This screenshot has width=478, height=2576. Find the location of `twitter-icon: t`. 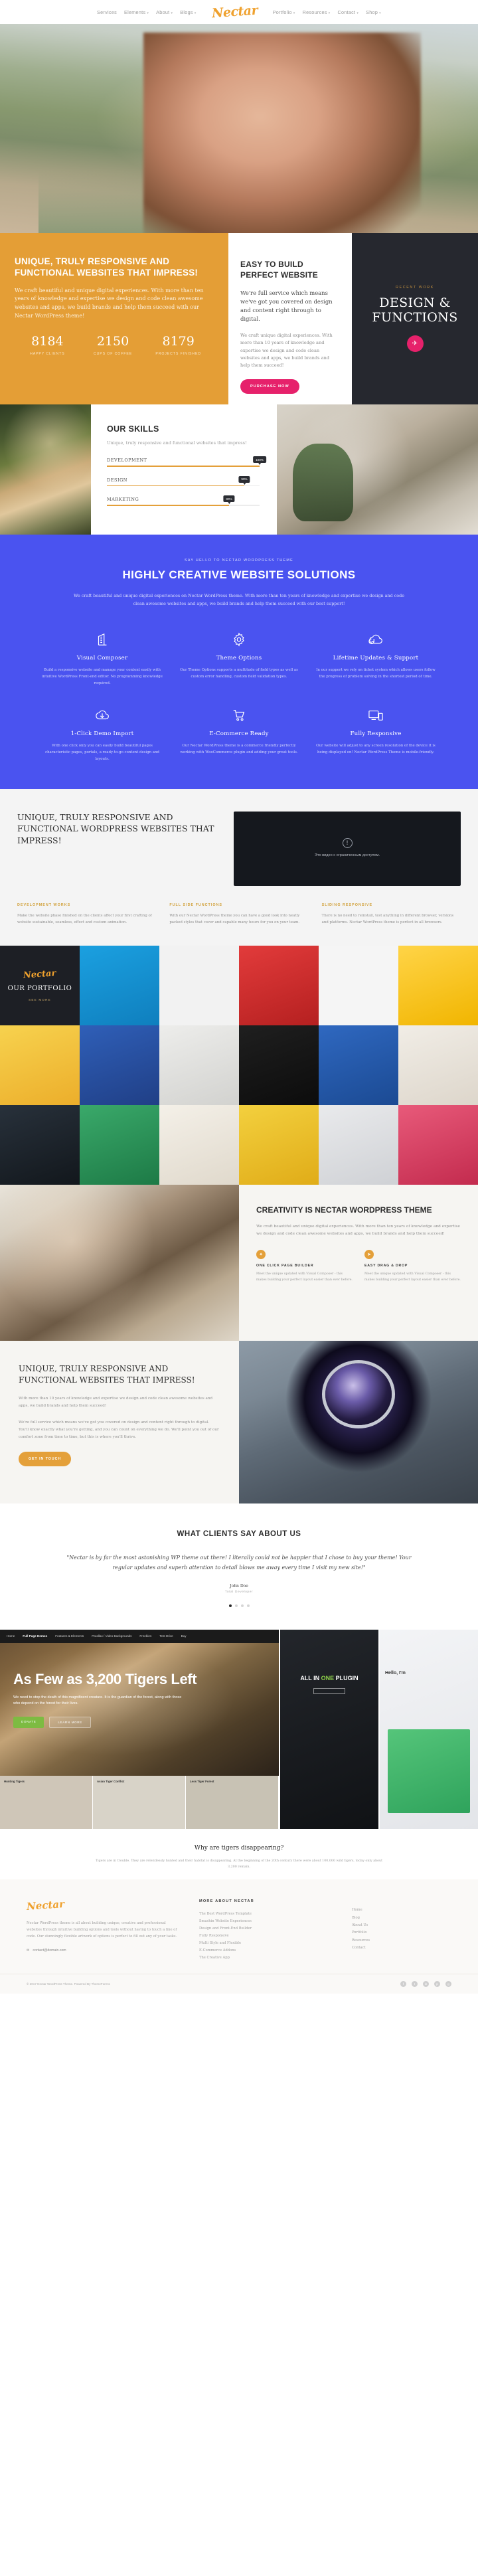

twitter-icon: t is located at coordinates (415, 1983).